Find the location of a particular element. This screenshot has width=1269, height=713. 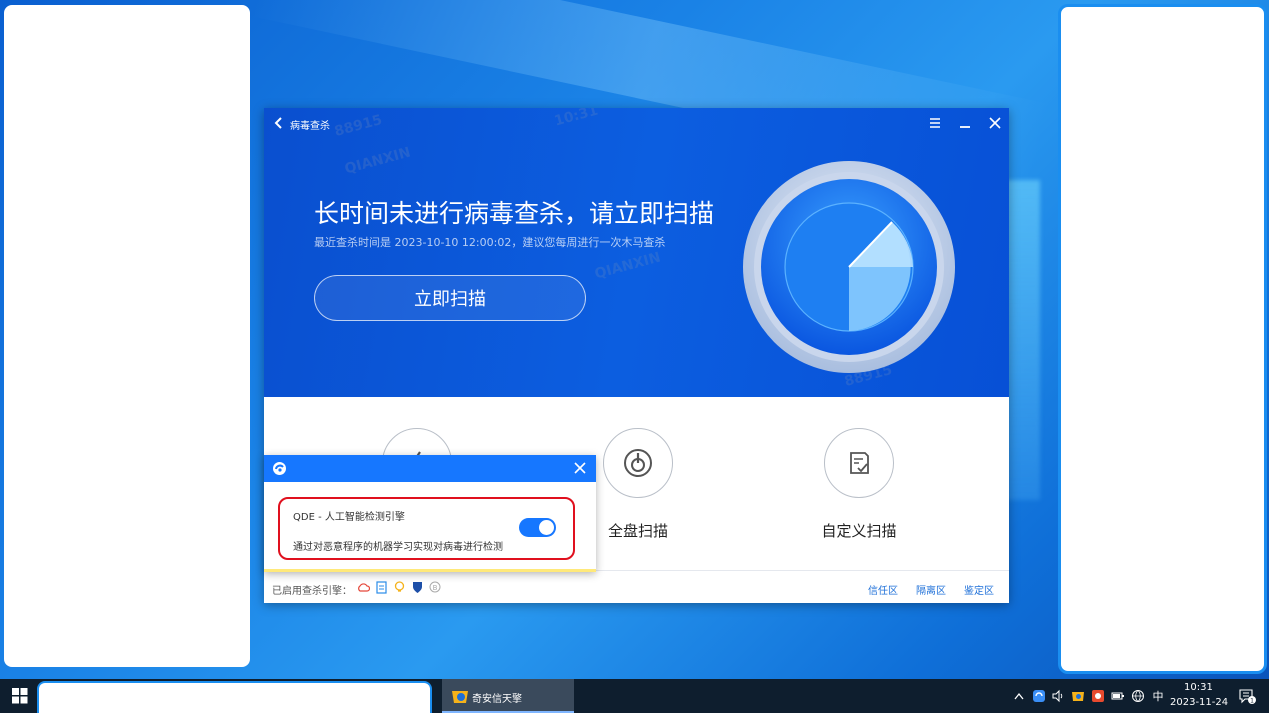

tray-security-icon is located at coordinates (1098, 696).